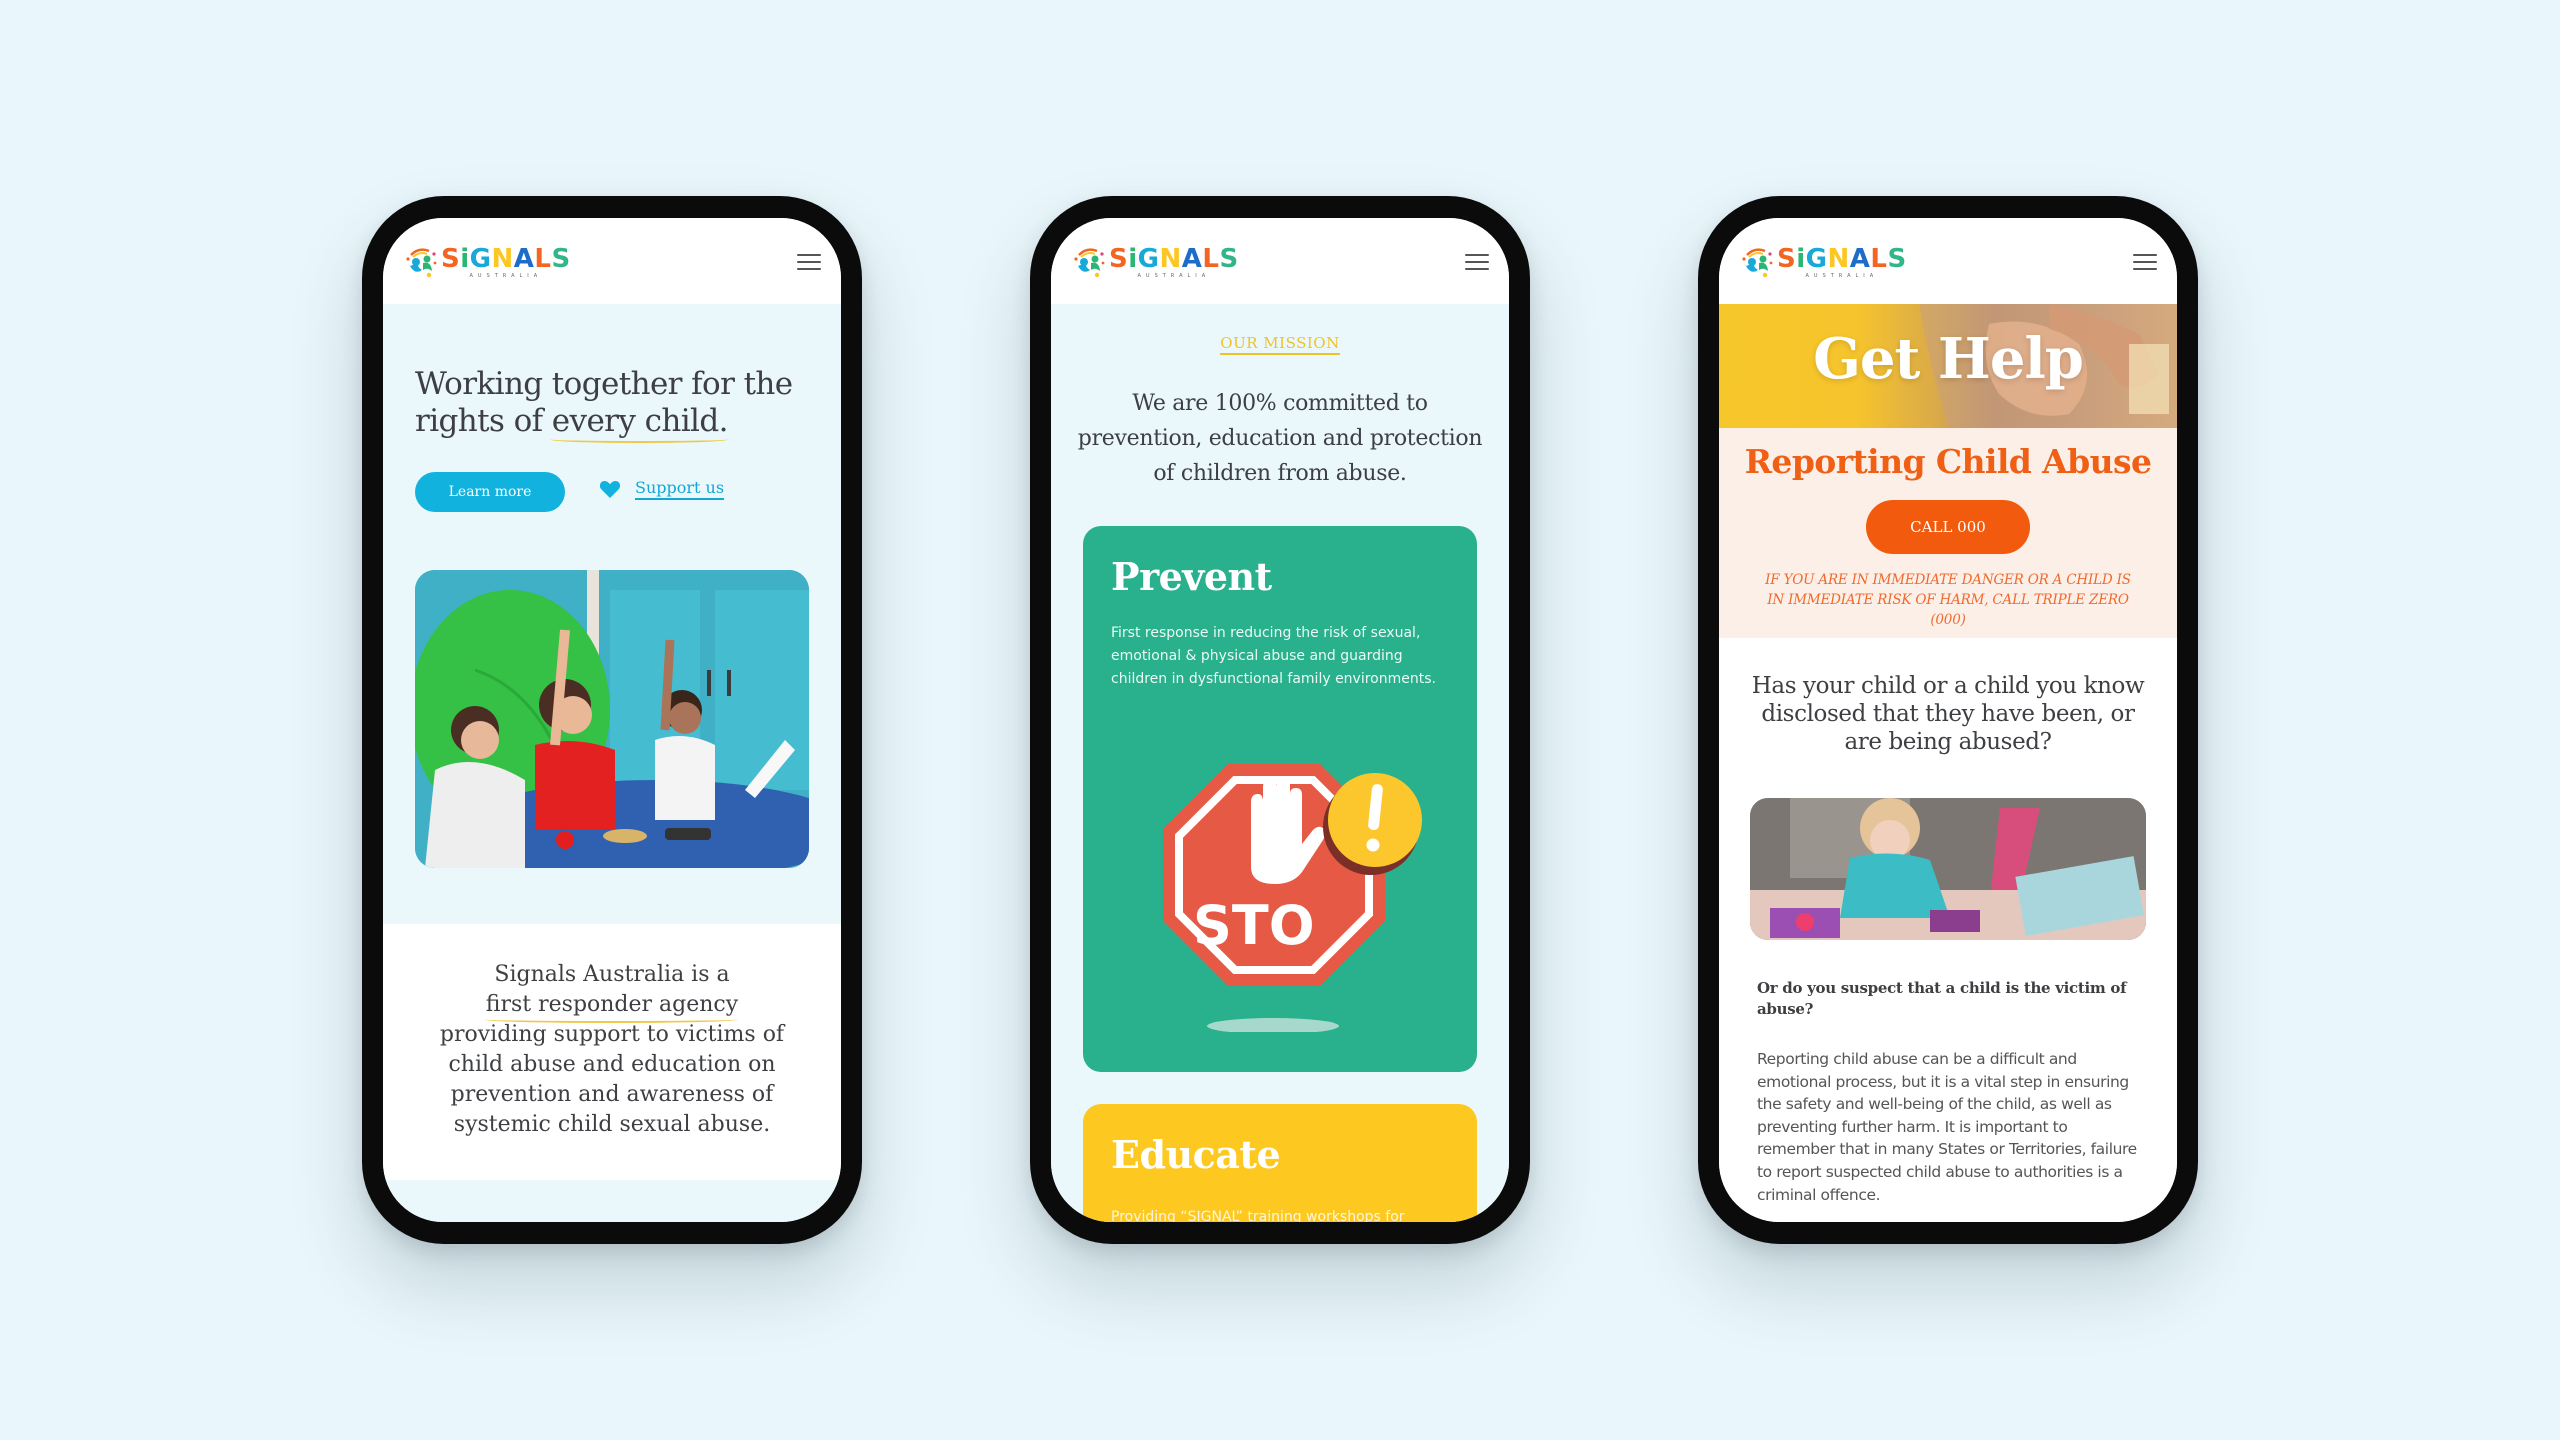 Image resolution: width=2560 pixels, height=1440 pixels. What do you see at coordinates (490, 492) in the screenshot?
I see `learn-more-button: Learn more` at bounding box center [490, 492].